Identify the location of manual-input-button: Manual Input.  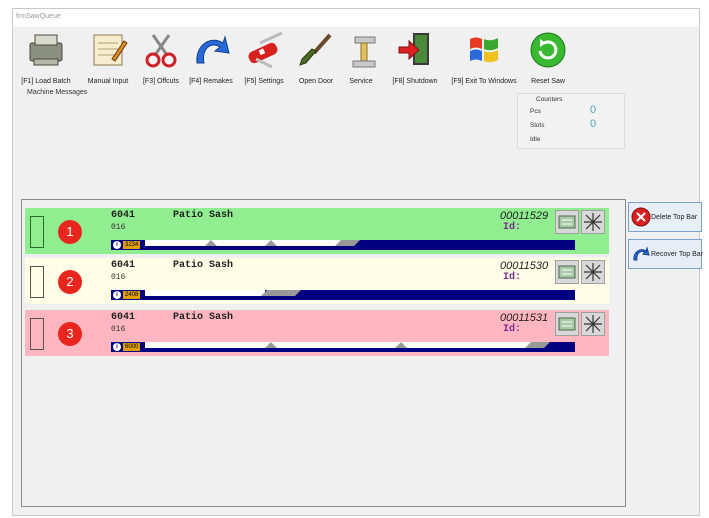
(108, 57).